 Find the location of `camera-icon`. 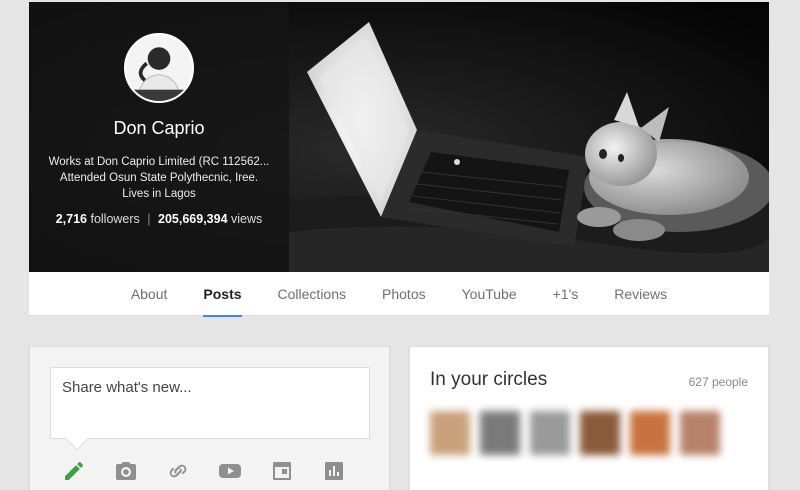

camera-icon is located at coordinates (126, 471).